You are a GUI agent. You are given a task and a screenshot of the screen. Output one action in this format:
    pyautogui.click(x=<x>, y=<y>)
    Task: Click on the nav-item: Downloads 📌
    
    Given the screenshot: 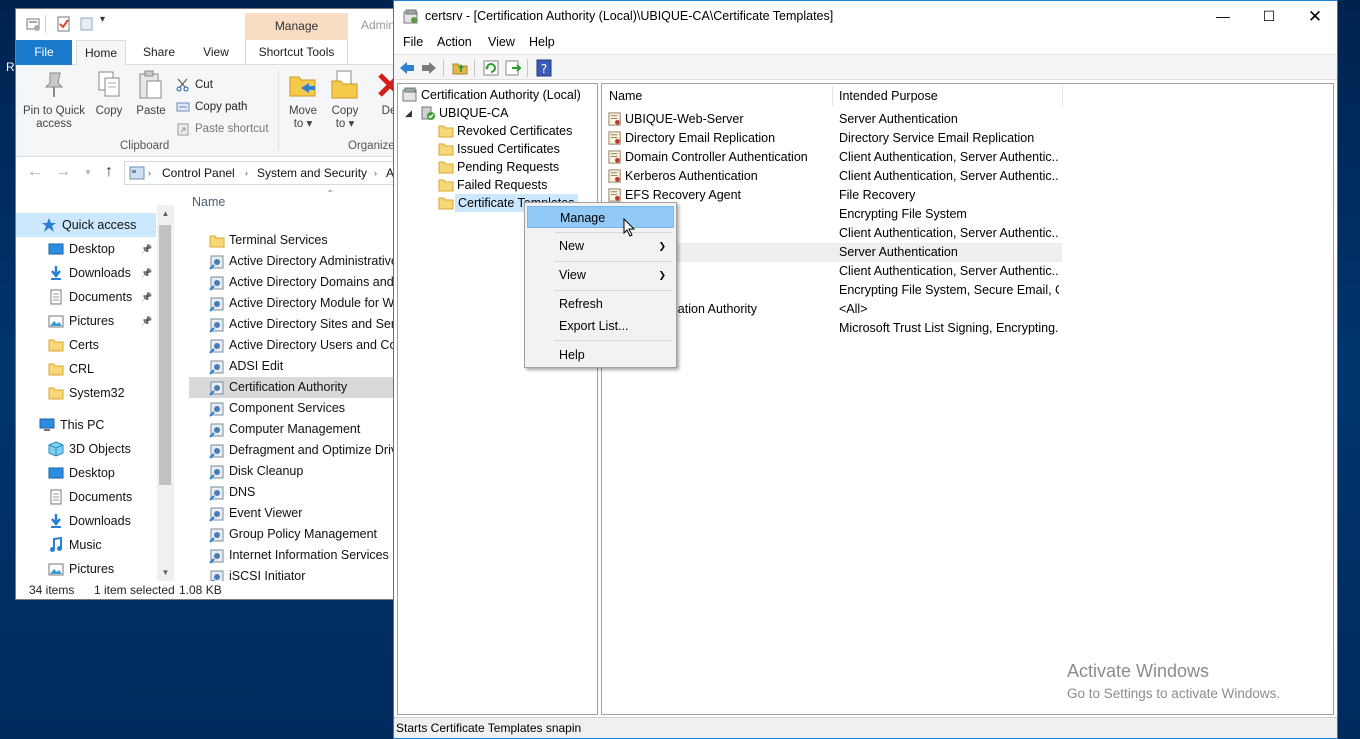 What is the action you would take?
    pyautogui.click(x=86, y=273)
    